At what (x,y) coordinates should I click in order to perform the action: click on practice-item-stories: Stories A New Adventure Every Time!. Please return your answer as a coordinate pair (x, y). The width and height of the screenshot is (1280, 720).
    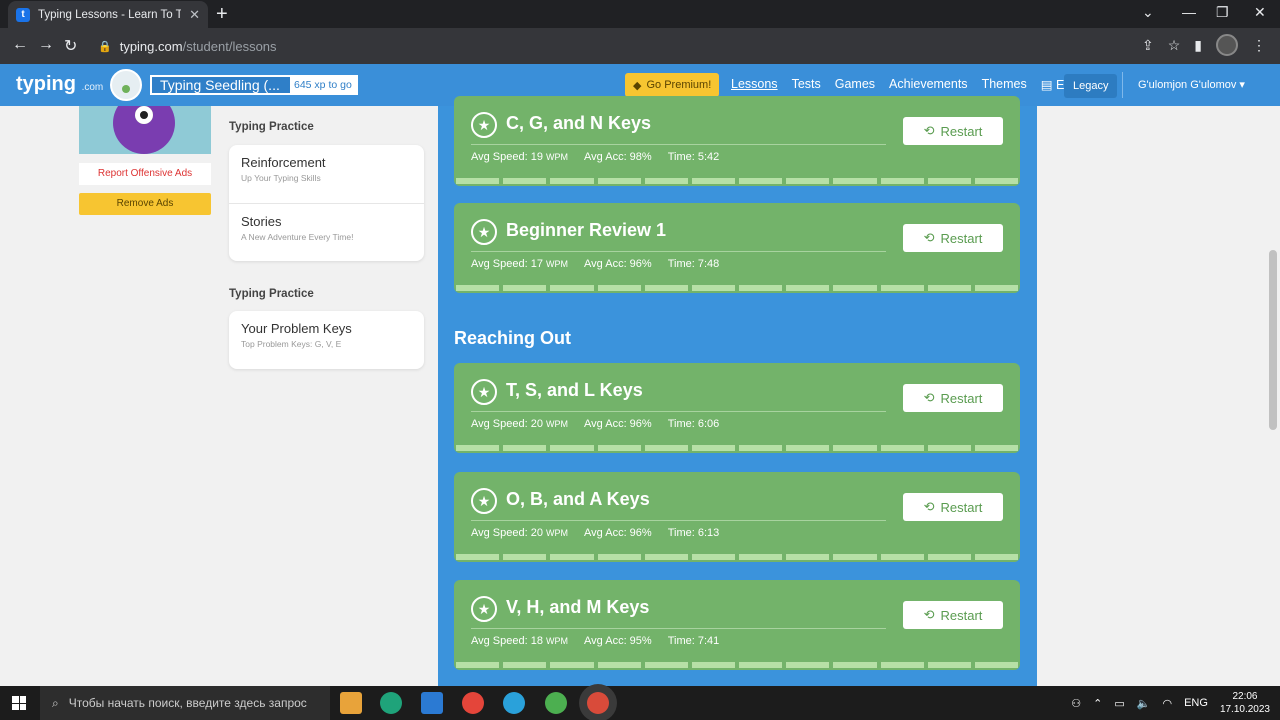
    Looking at the image, I should click on (326, 232).